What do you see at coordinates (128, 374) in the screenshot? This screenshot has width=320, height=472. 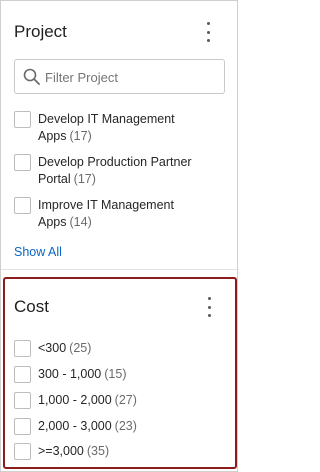 I see `cost-option-label: 300 - 1,000 (15)` at bounding box center [128, 374].